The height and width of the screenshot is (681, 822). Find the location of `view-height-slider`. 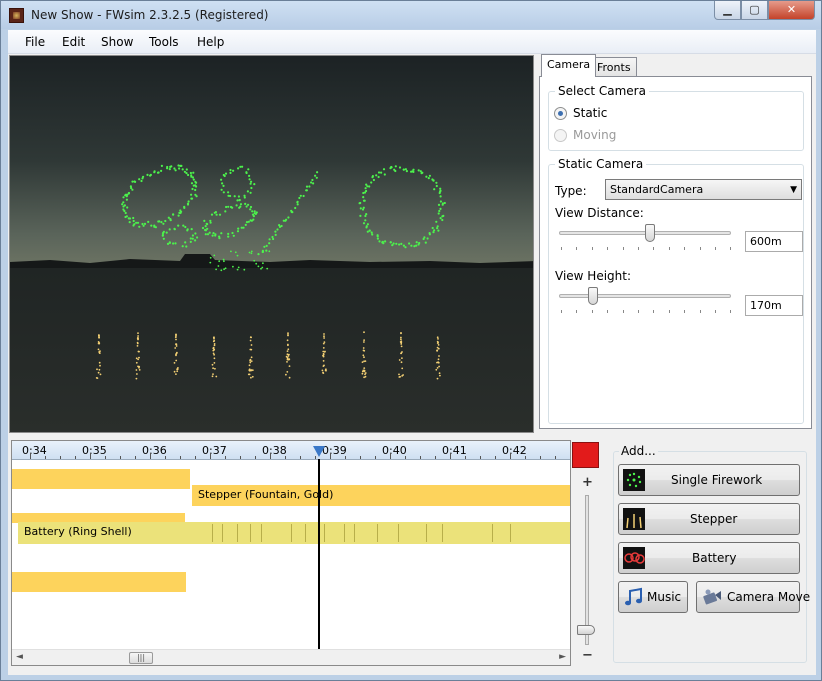

view-height-slider is located at coordinates (592, 296).